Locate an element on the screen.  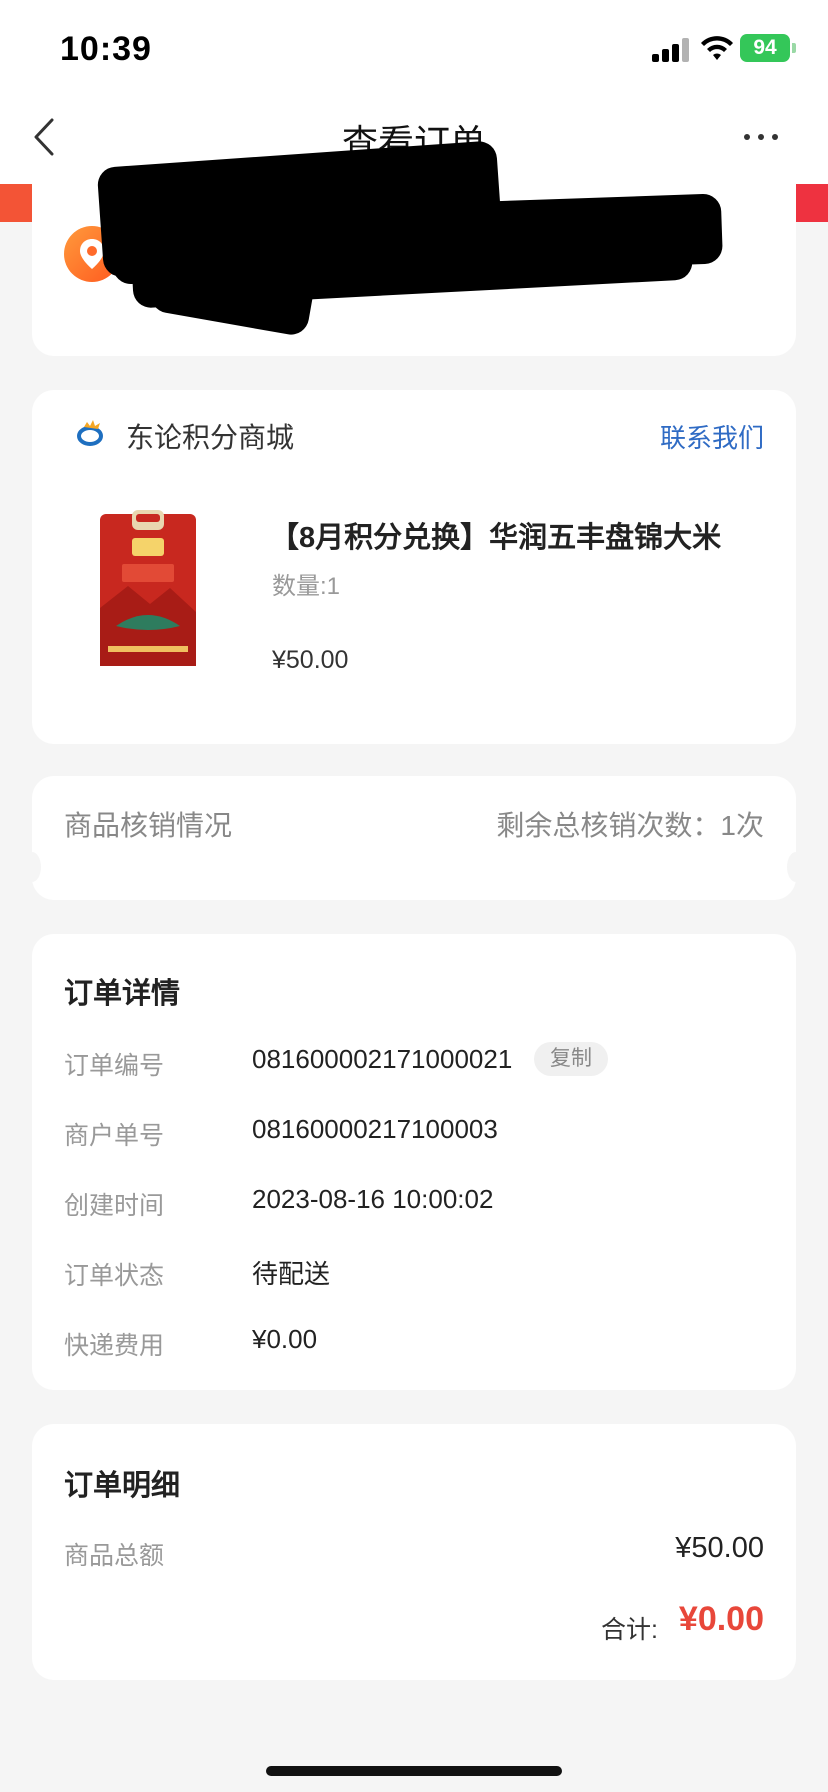
verification-remaining: 剩余总核销次数：1次 is located at coordinates (630, 825).